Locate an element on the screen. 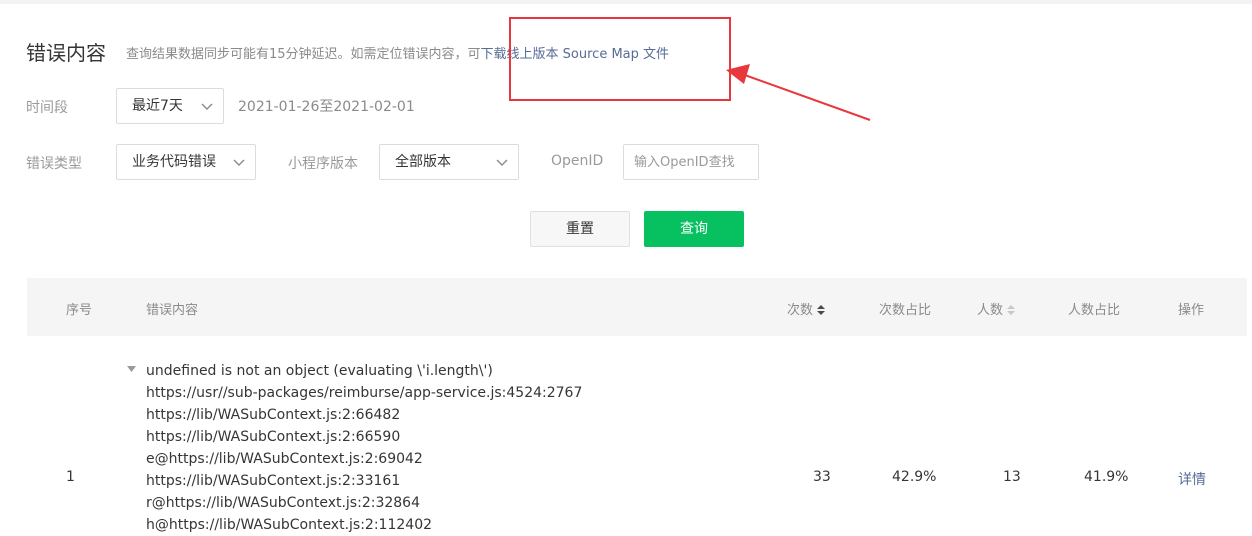 This screenshot has width=1252, height=536. error-line: https://lib/WASubContext.js:2:66482 is located at coordinates (273, 415).